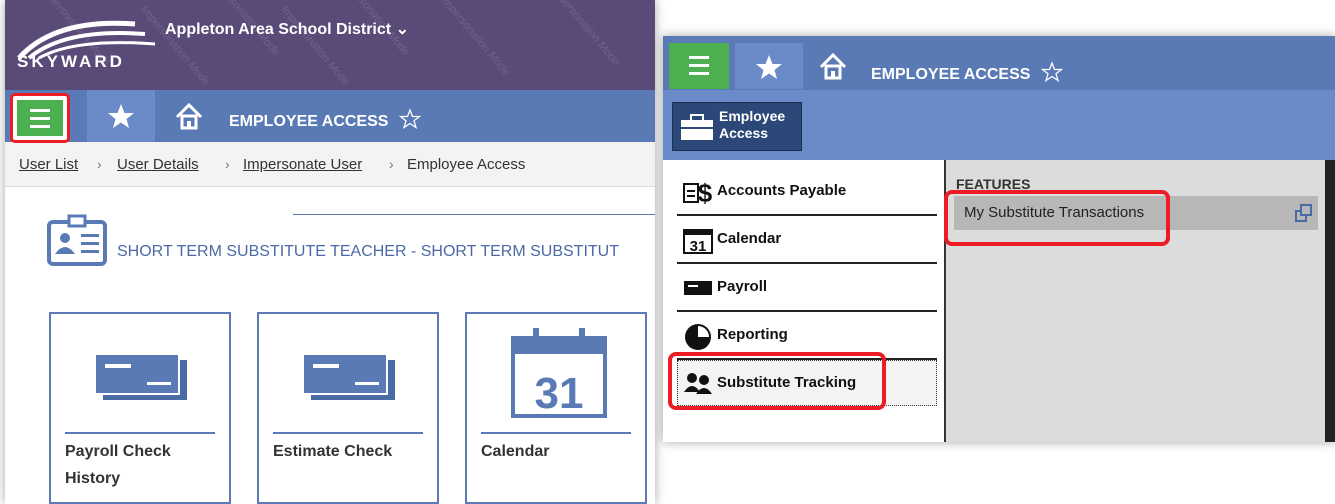 The width and height of the screenshot is (1335, 504). Describe the element at coordinates (71, 61) in the screenshot. I see `skyward-wordmark: SKYWARD` at that location.